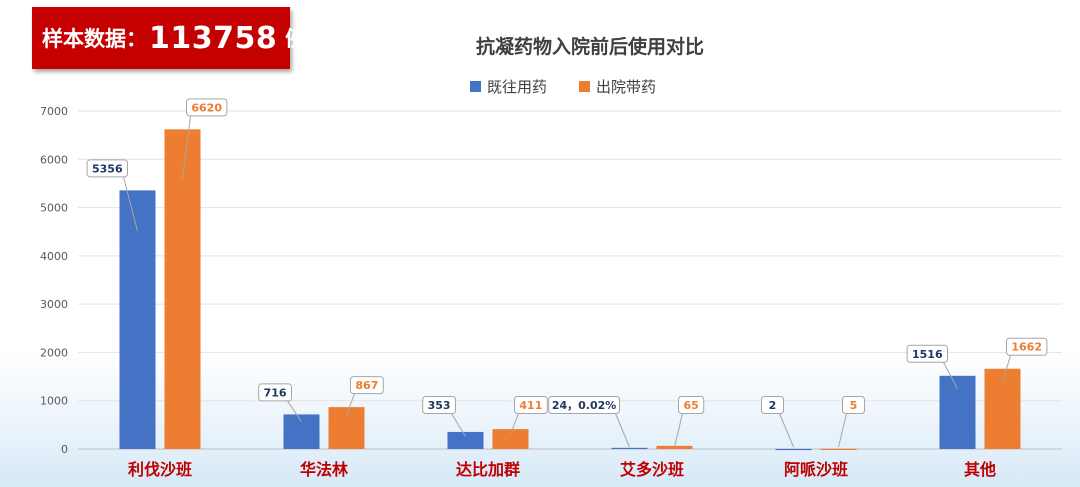 Image resolution: width=1080 pixels, height=487 pixels. I want to click on y-tick-label: 7000, so click(54, 111).